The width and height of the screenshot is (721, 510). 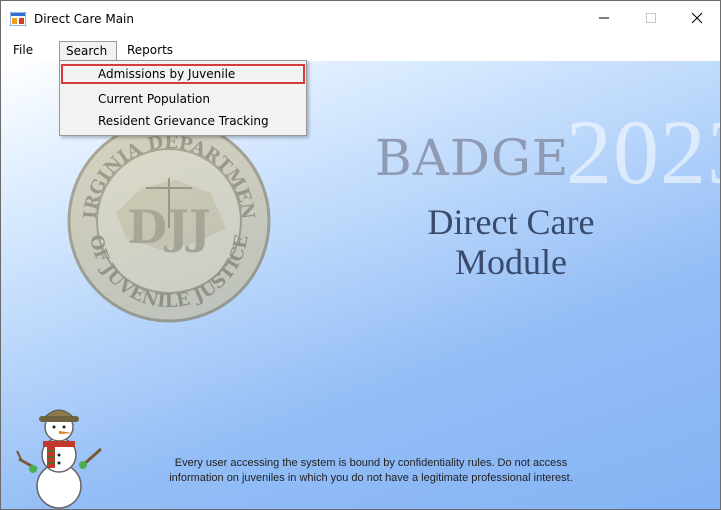 I want to click on close-icon, so click(x=697, y=18).